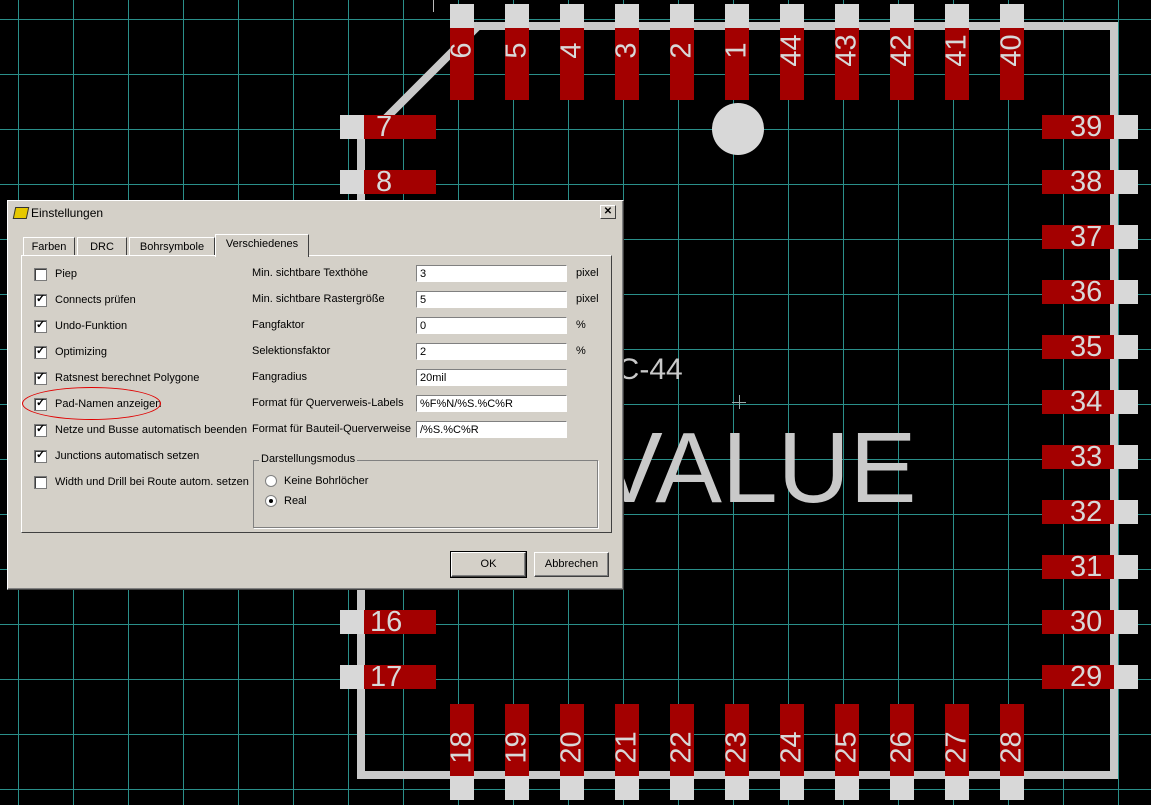 The height and width of the screenshot is (805, 1151). What do you see at coordinates (152, 482) in the screenshot?
I see `checkbox-label: Width und Drill bei Route autom. setzen` at bounding box center [152, 482].